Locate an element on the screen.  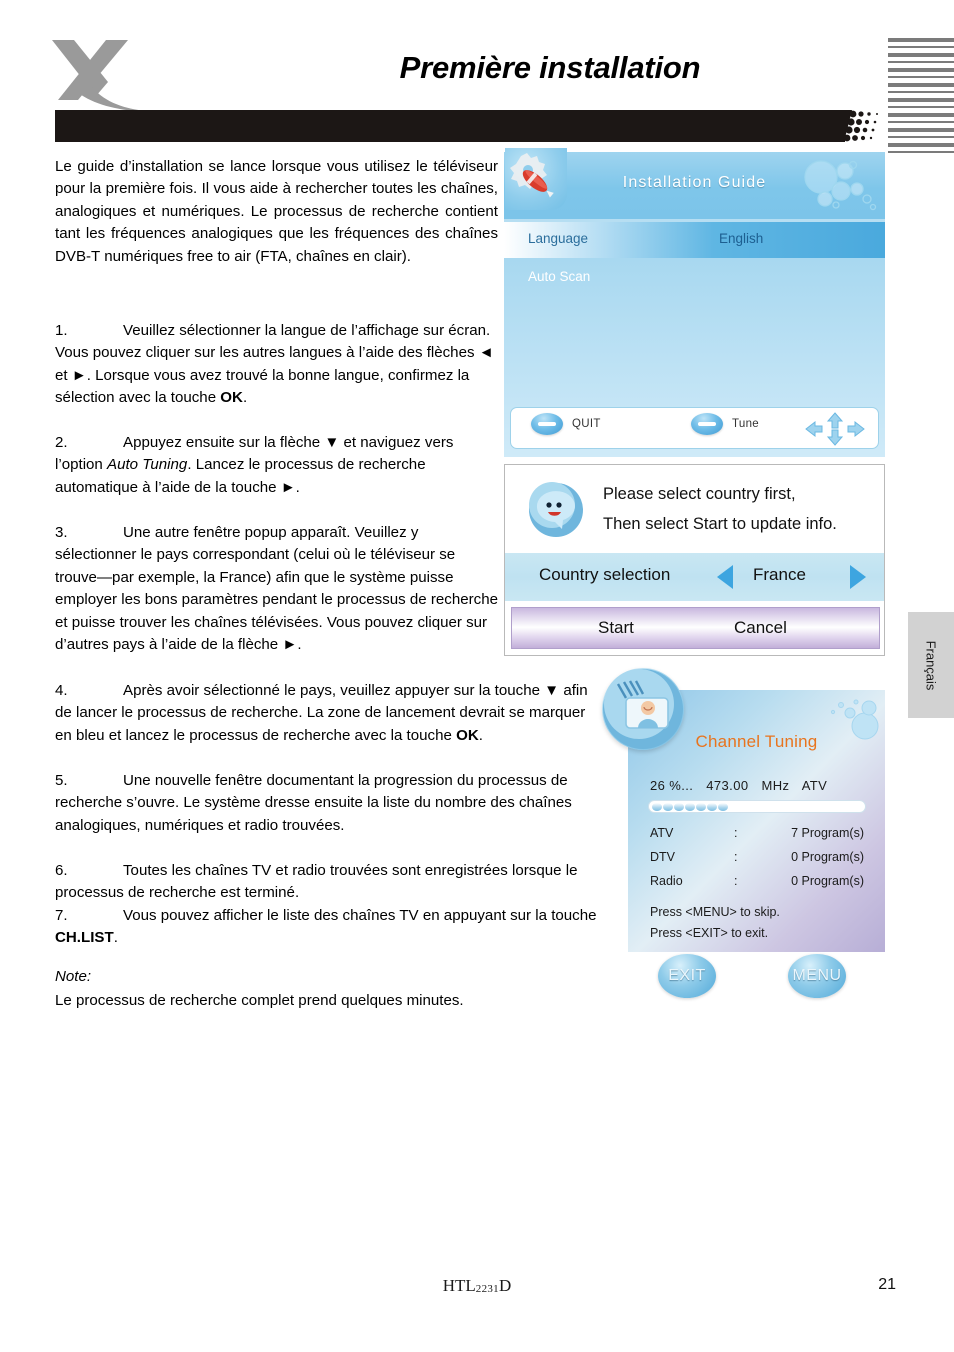
country-selection-label: Country selection is located at coordinates (605, 574).